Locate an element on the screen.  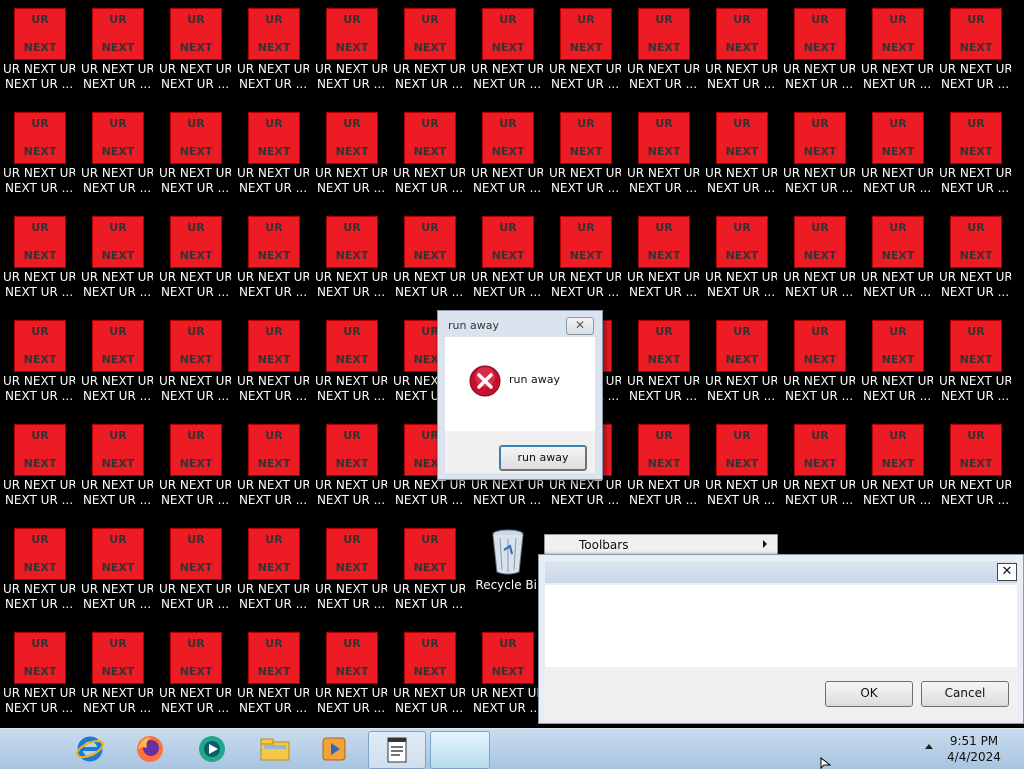
tile-text-bottom: NEXT is located at coordinates (274, 47).